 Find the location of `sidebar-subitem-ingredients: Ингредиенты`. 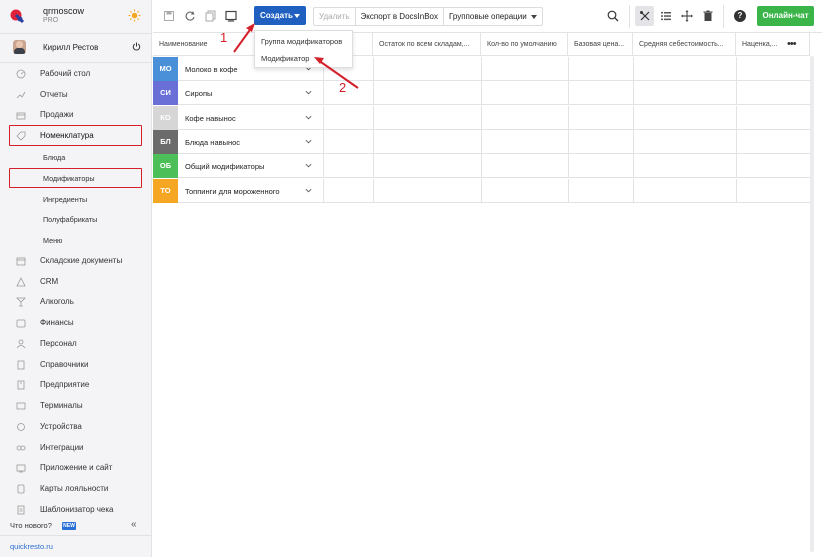

sidebar-subitem-ingredients: Ингредиенты is located at coordinates (76, 199).